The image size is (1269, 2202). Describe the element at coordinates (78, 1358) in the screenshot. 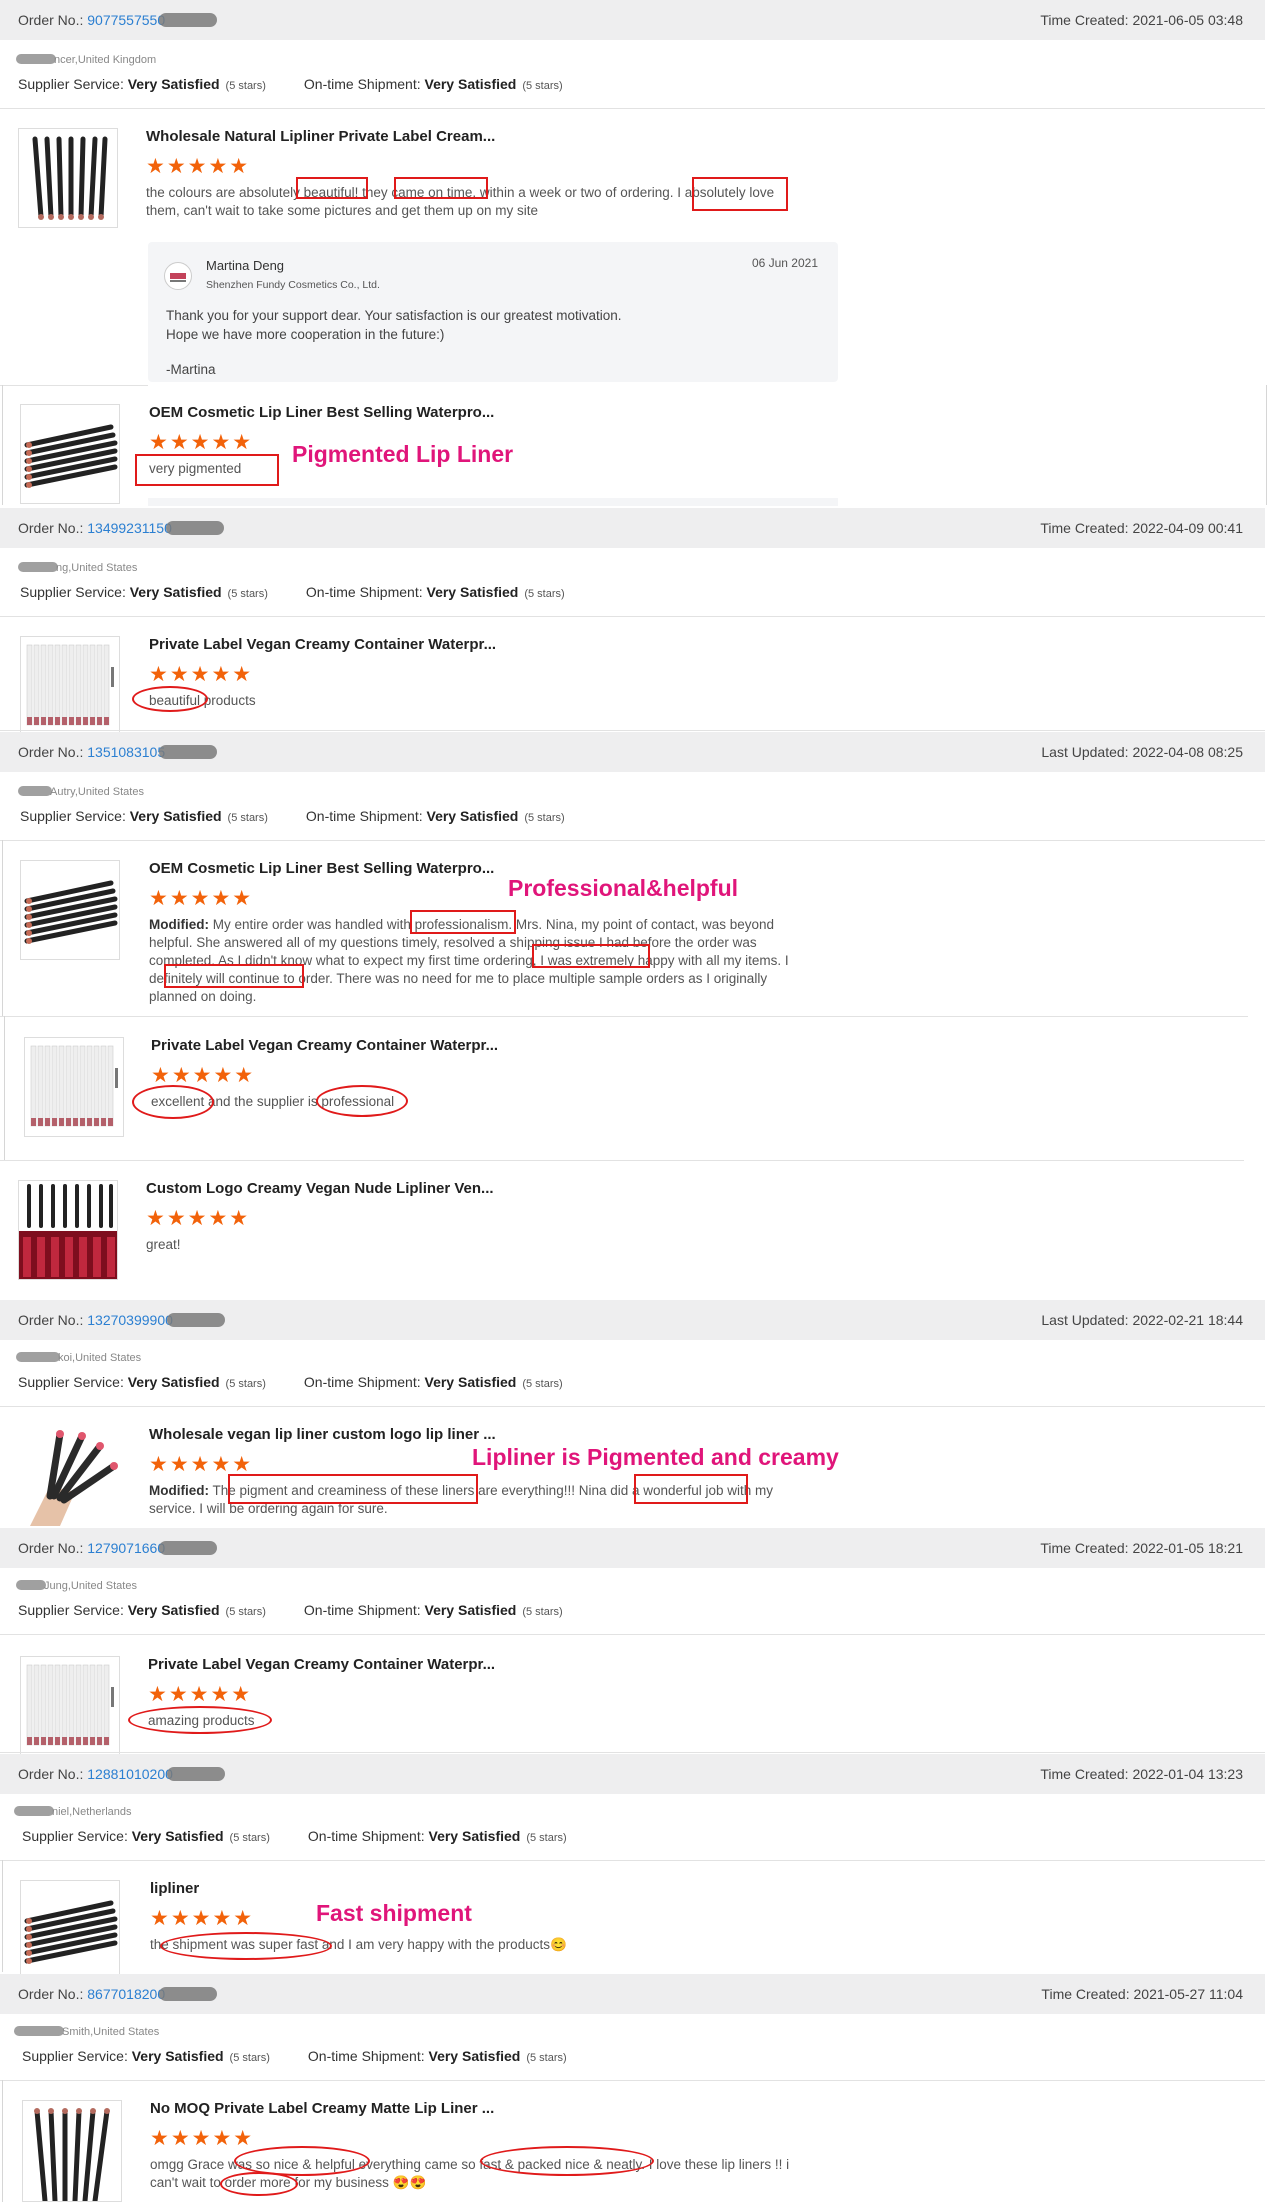

I see `buyer-info: koi,United States` at that location.